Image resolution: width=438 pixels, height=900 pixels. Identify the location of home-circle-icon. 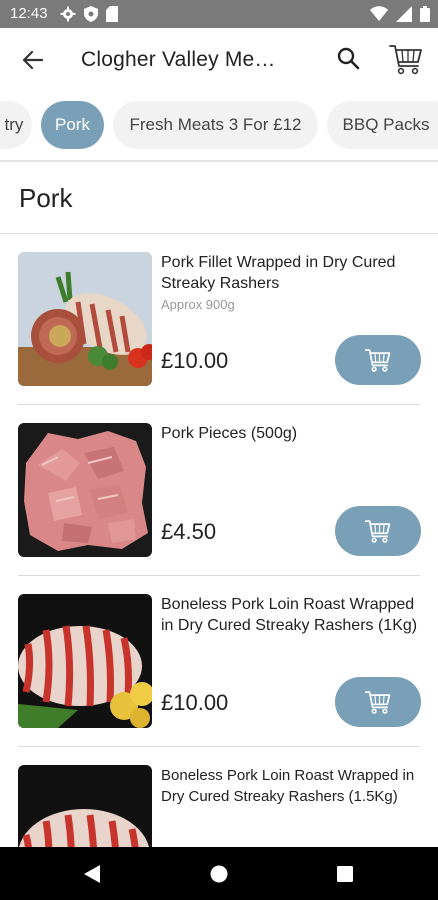
(219, 874).